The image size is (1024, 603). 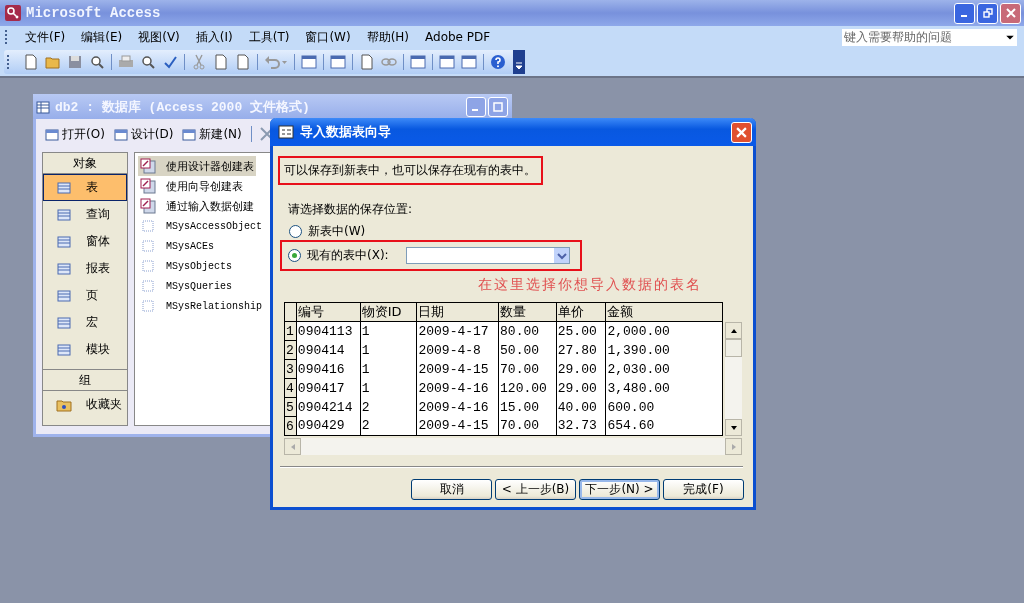 I want to click on toolbar-button: 新建(N), so click(x=211, y=134).